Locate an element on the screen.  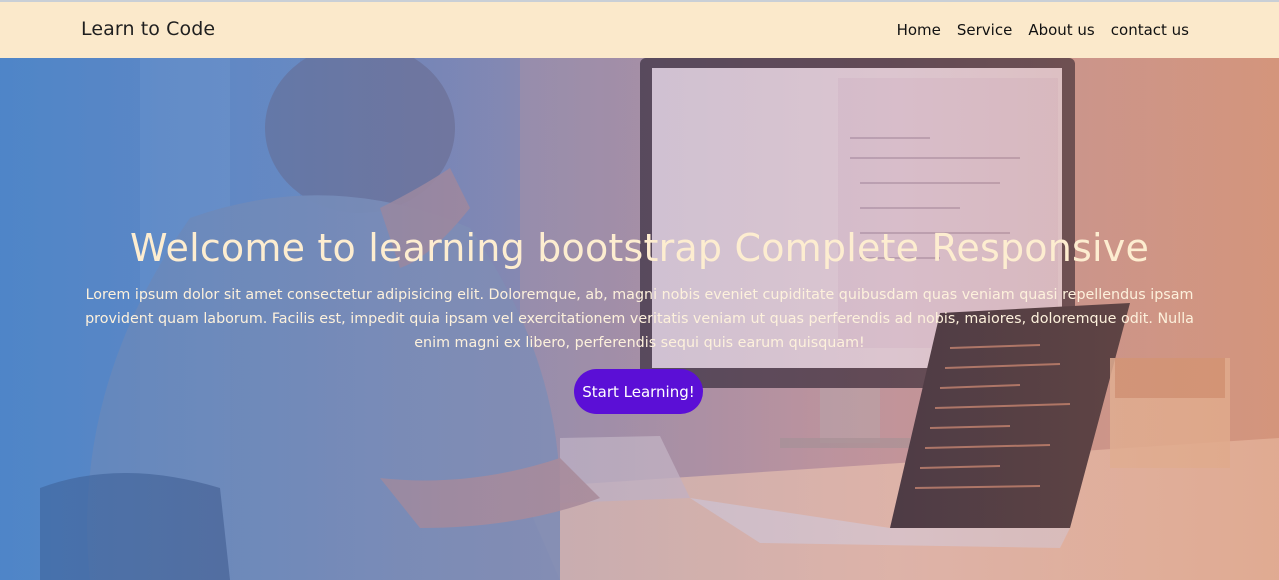
nav-links: Home Service About us contact us is located at coordinates (1043, 30).